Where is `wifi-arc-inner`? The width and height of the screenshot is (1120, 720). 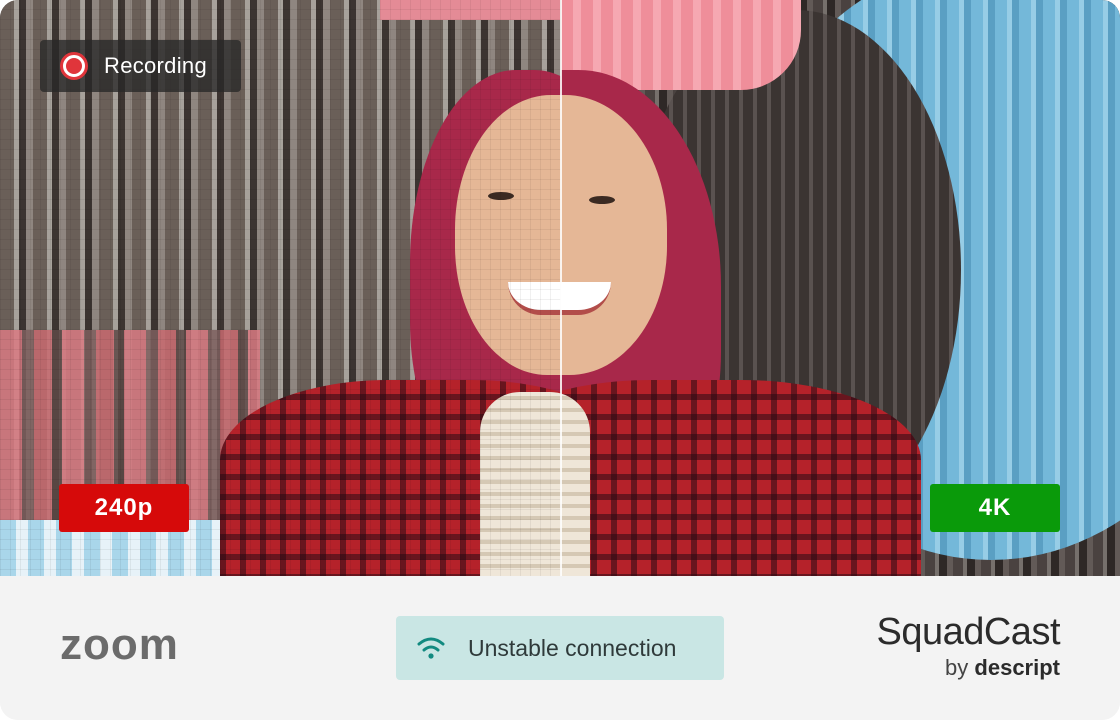 wifi-arc-inner is located at coordinates (431, 648).